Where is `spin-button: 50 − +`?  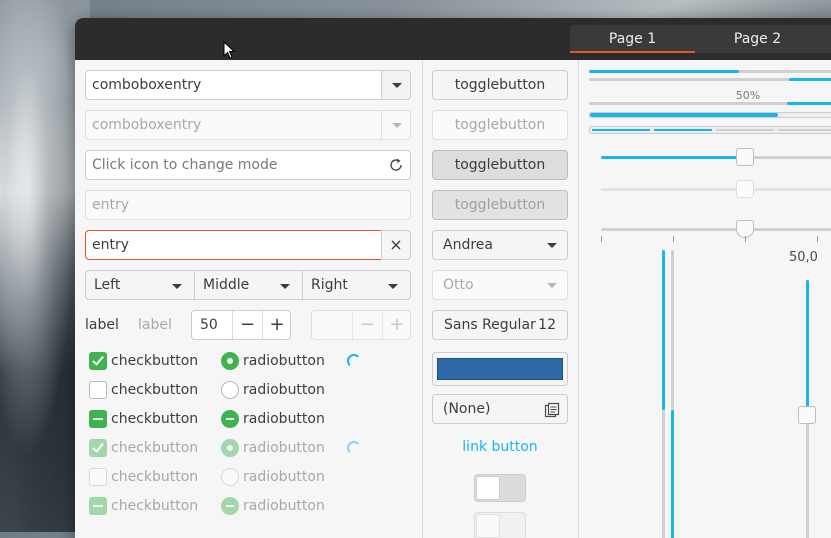
spin-button: 50 − + is located at coordinates (241, 325).